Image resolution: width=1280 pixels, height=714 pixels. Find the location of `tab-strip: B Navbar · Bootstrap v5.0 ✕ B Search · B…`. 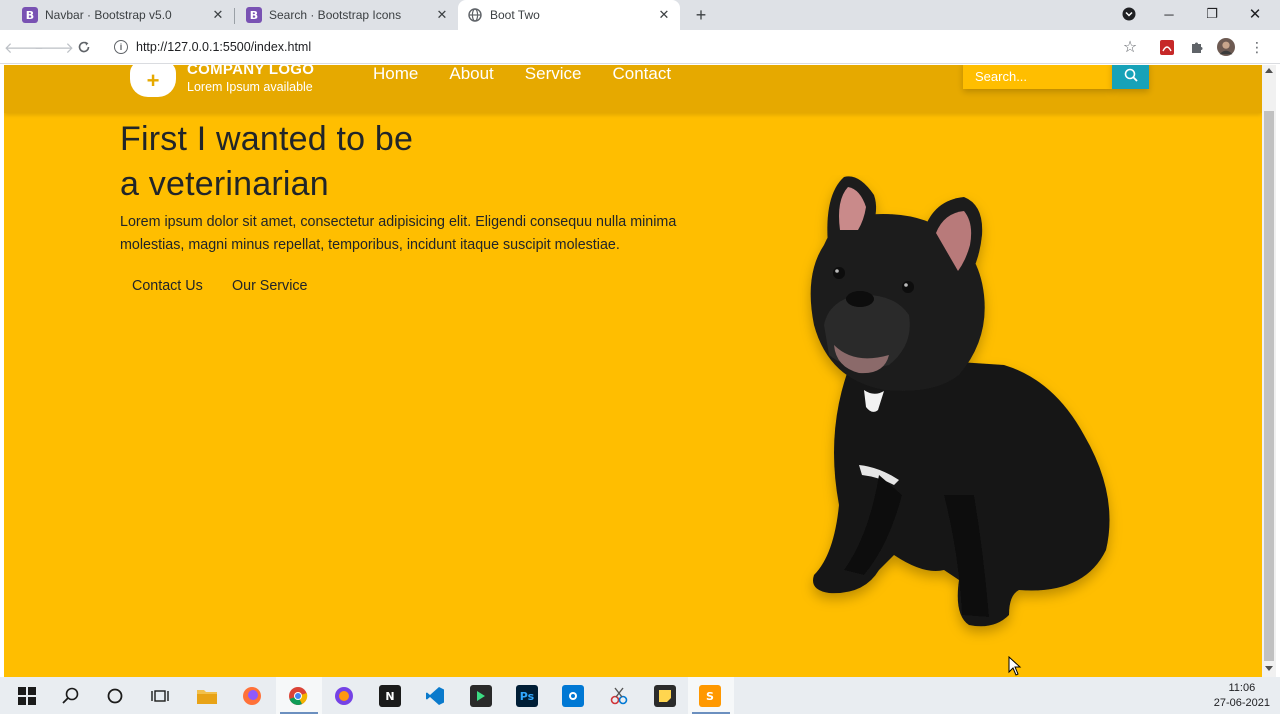

tab-strip: B Navbar · Bootstrap v5.0 ✕ B Search · B… is located at coordinates (640, 15).